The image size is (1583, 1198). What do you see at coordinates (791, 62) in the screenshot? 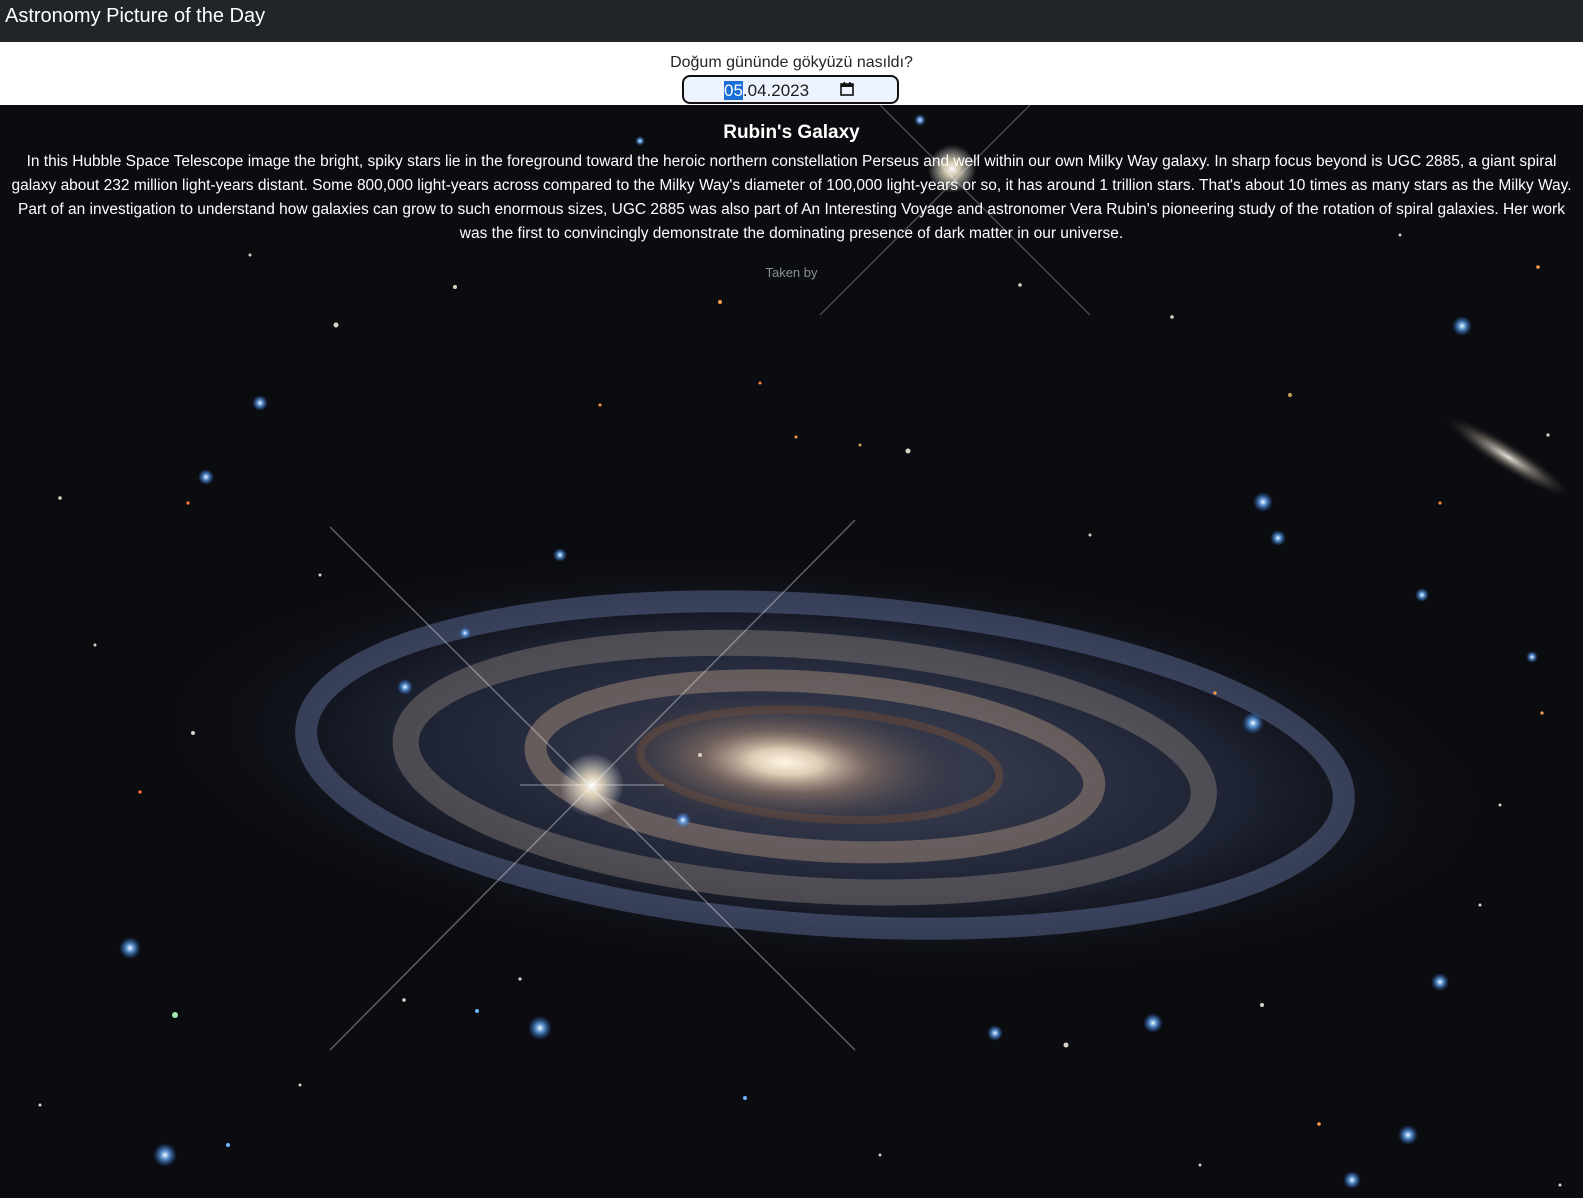
I see `date-prompt-label: Doğum gününde gökyüzü nasıldı?` at bounding box center [791, 62].